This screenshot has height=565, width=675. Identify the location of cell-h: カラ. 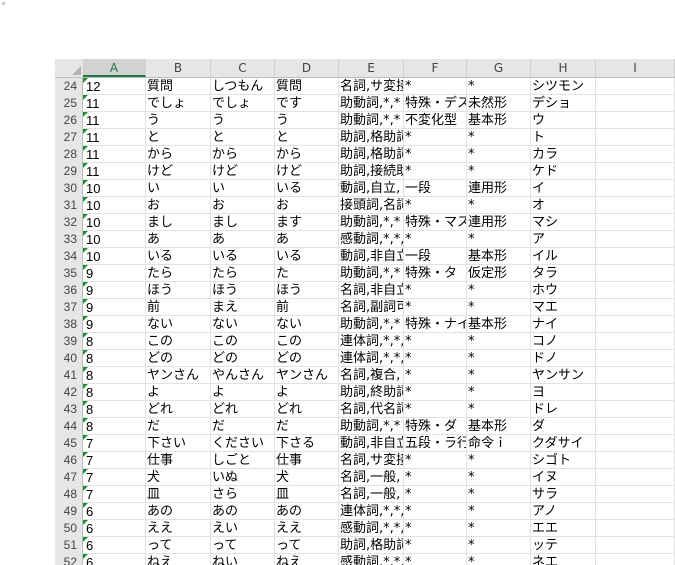
(563, 154).